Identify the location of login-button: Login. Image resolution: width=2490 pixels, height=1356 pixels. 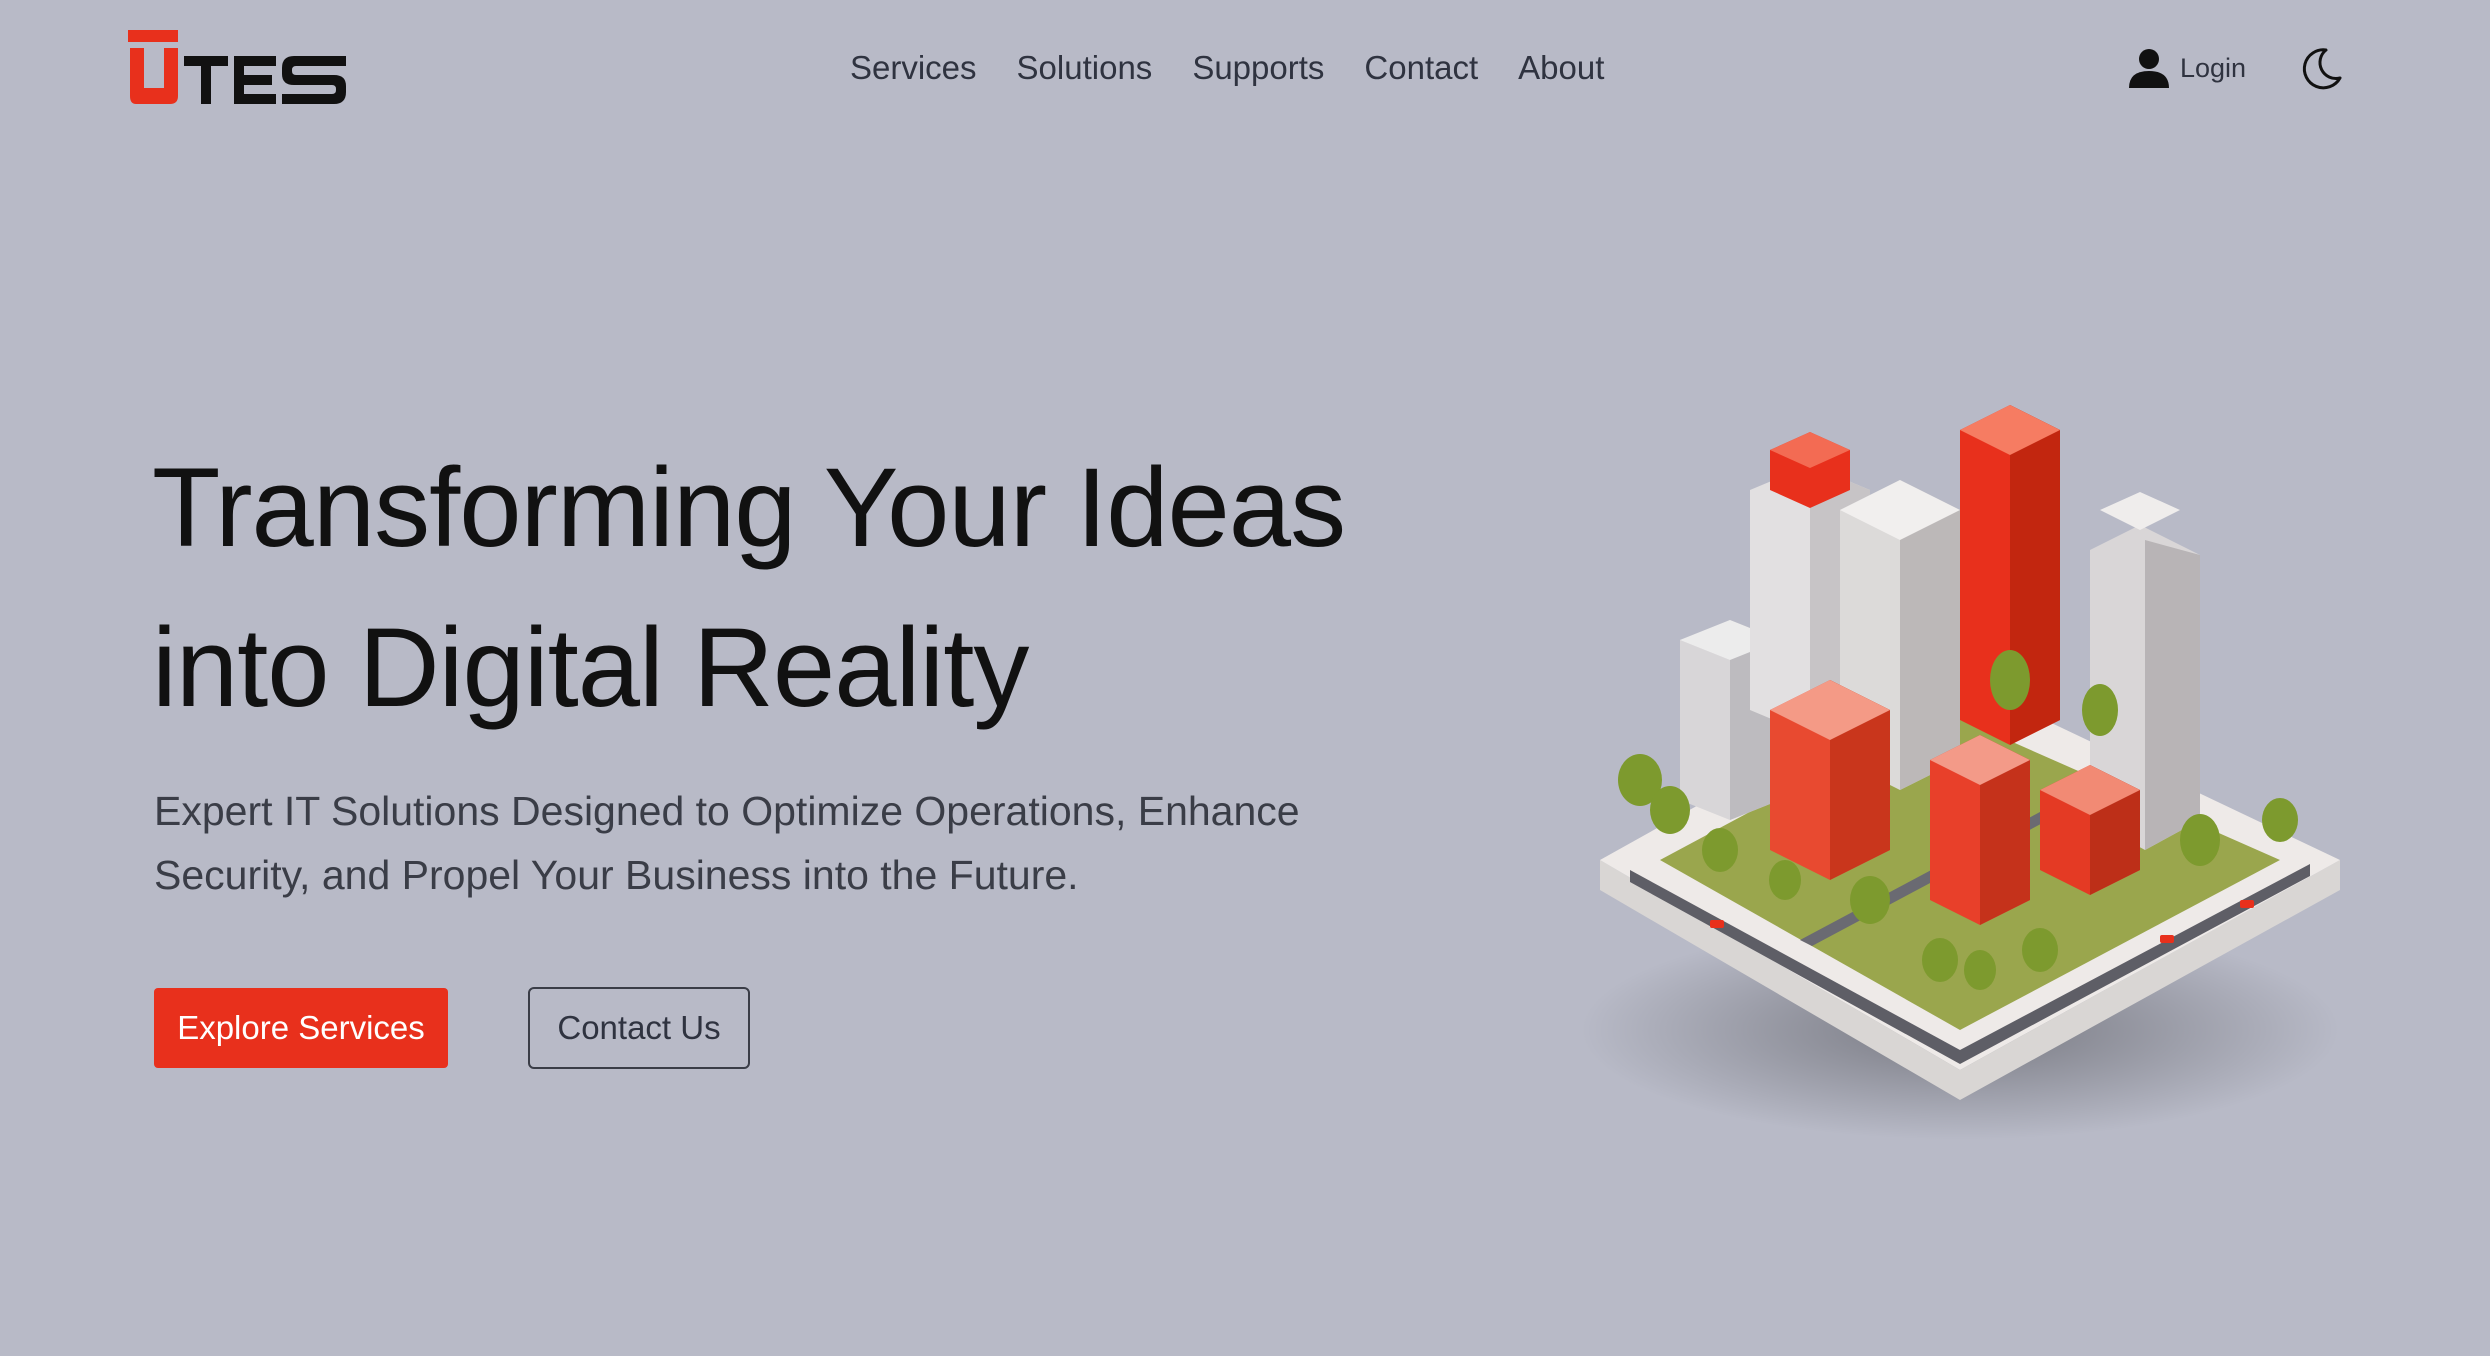
(2187, 68).